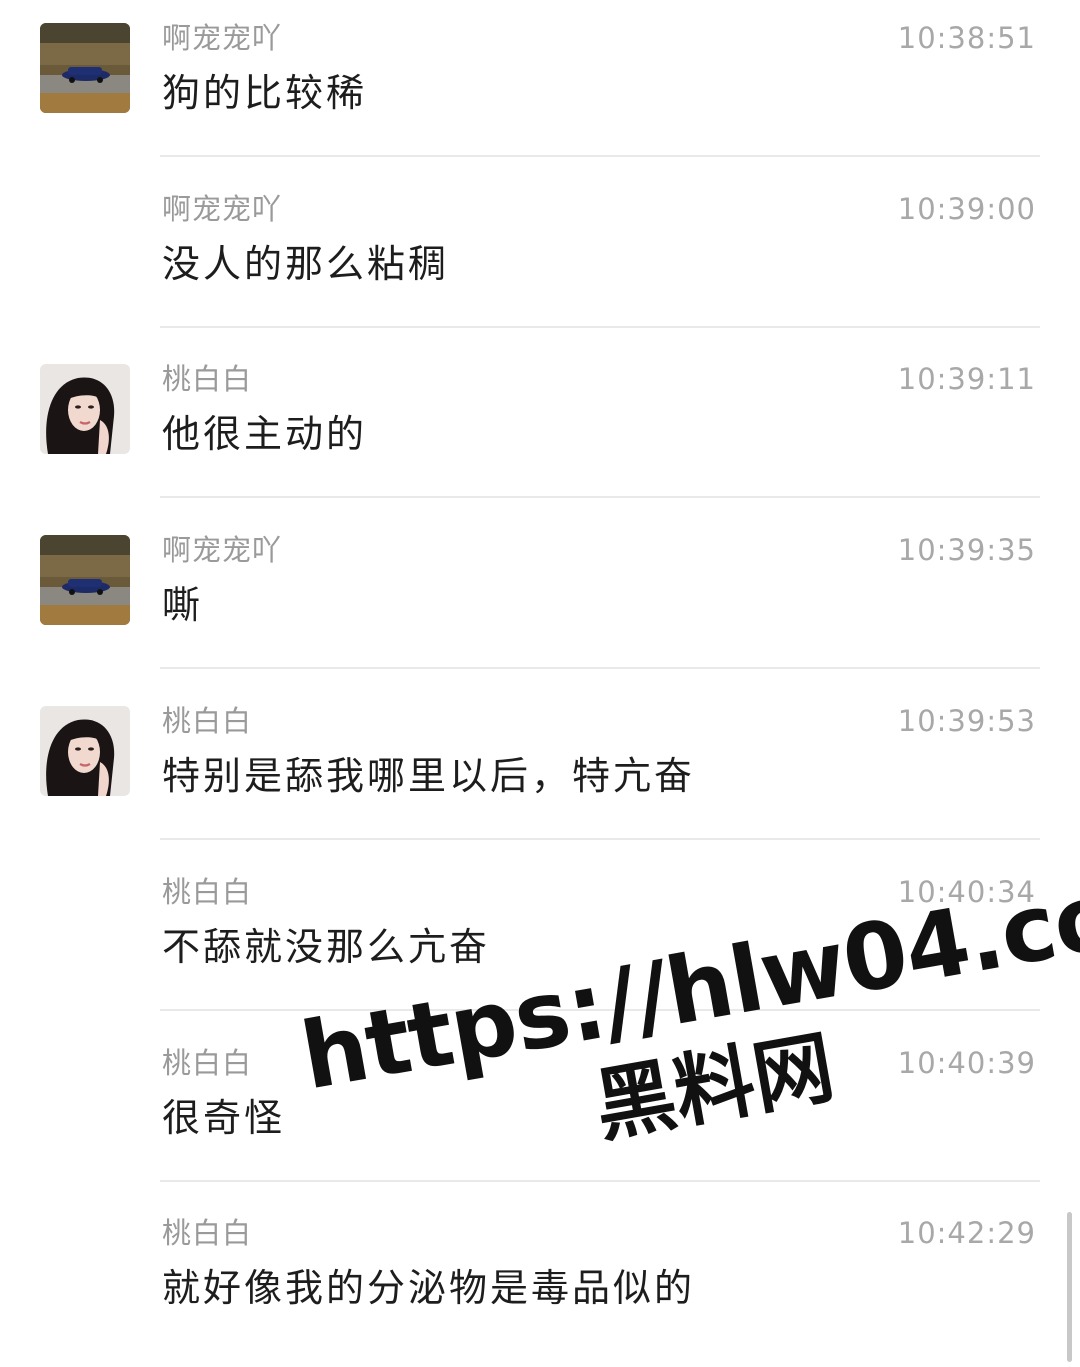 The width and height of the screenshot is (1080, 1367). I want to click on message-time: 10:39:35, so click(966, 550).